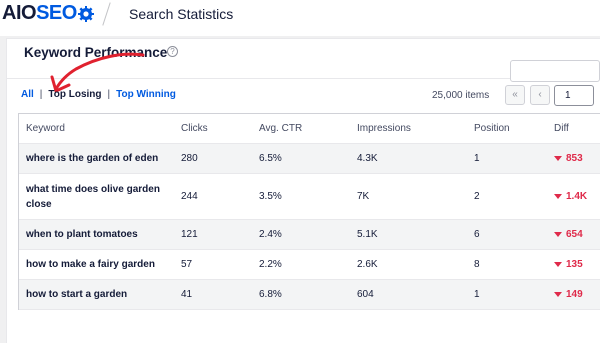  Describe the element at coordinates (574, 158) in the screenshot. I see `diff-number: 853` at that location.